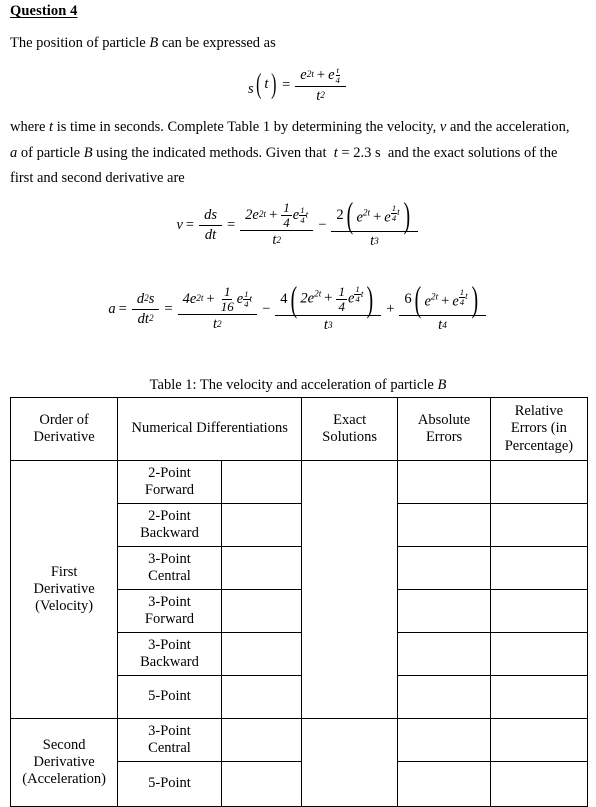 The image size is (596, 807). I want to click on group-label-line1: First, so click(64, 571).